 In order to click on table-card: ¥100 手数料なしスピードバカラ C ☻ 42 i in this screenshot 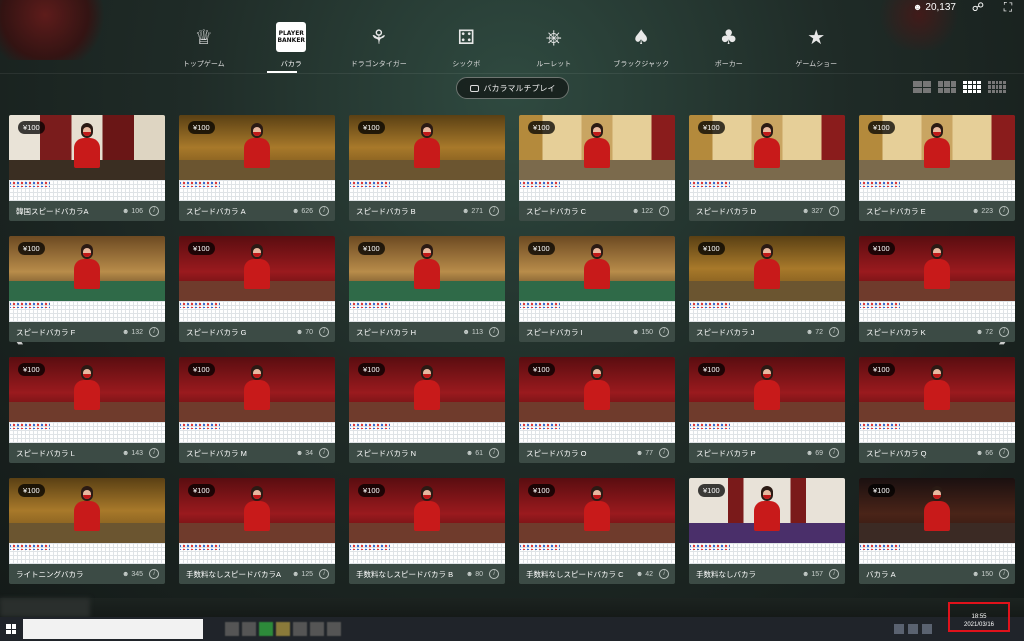, I will do `click(597, 531)`.